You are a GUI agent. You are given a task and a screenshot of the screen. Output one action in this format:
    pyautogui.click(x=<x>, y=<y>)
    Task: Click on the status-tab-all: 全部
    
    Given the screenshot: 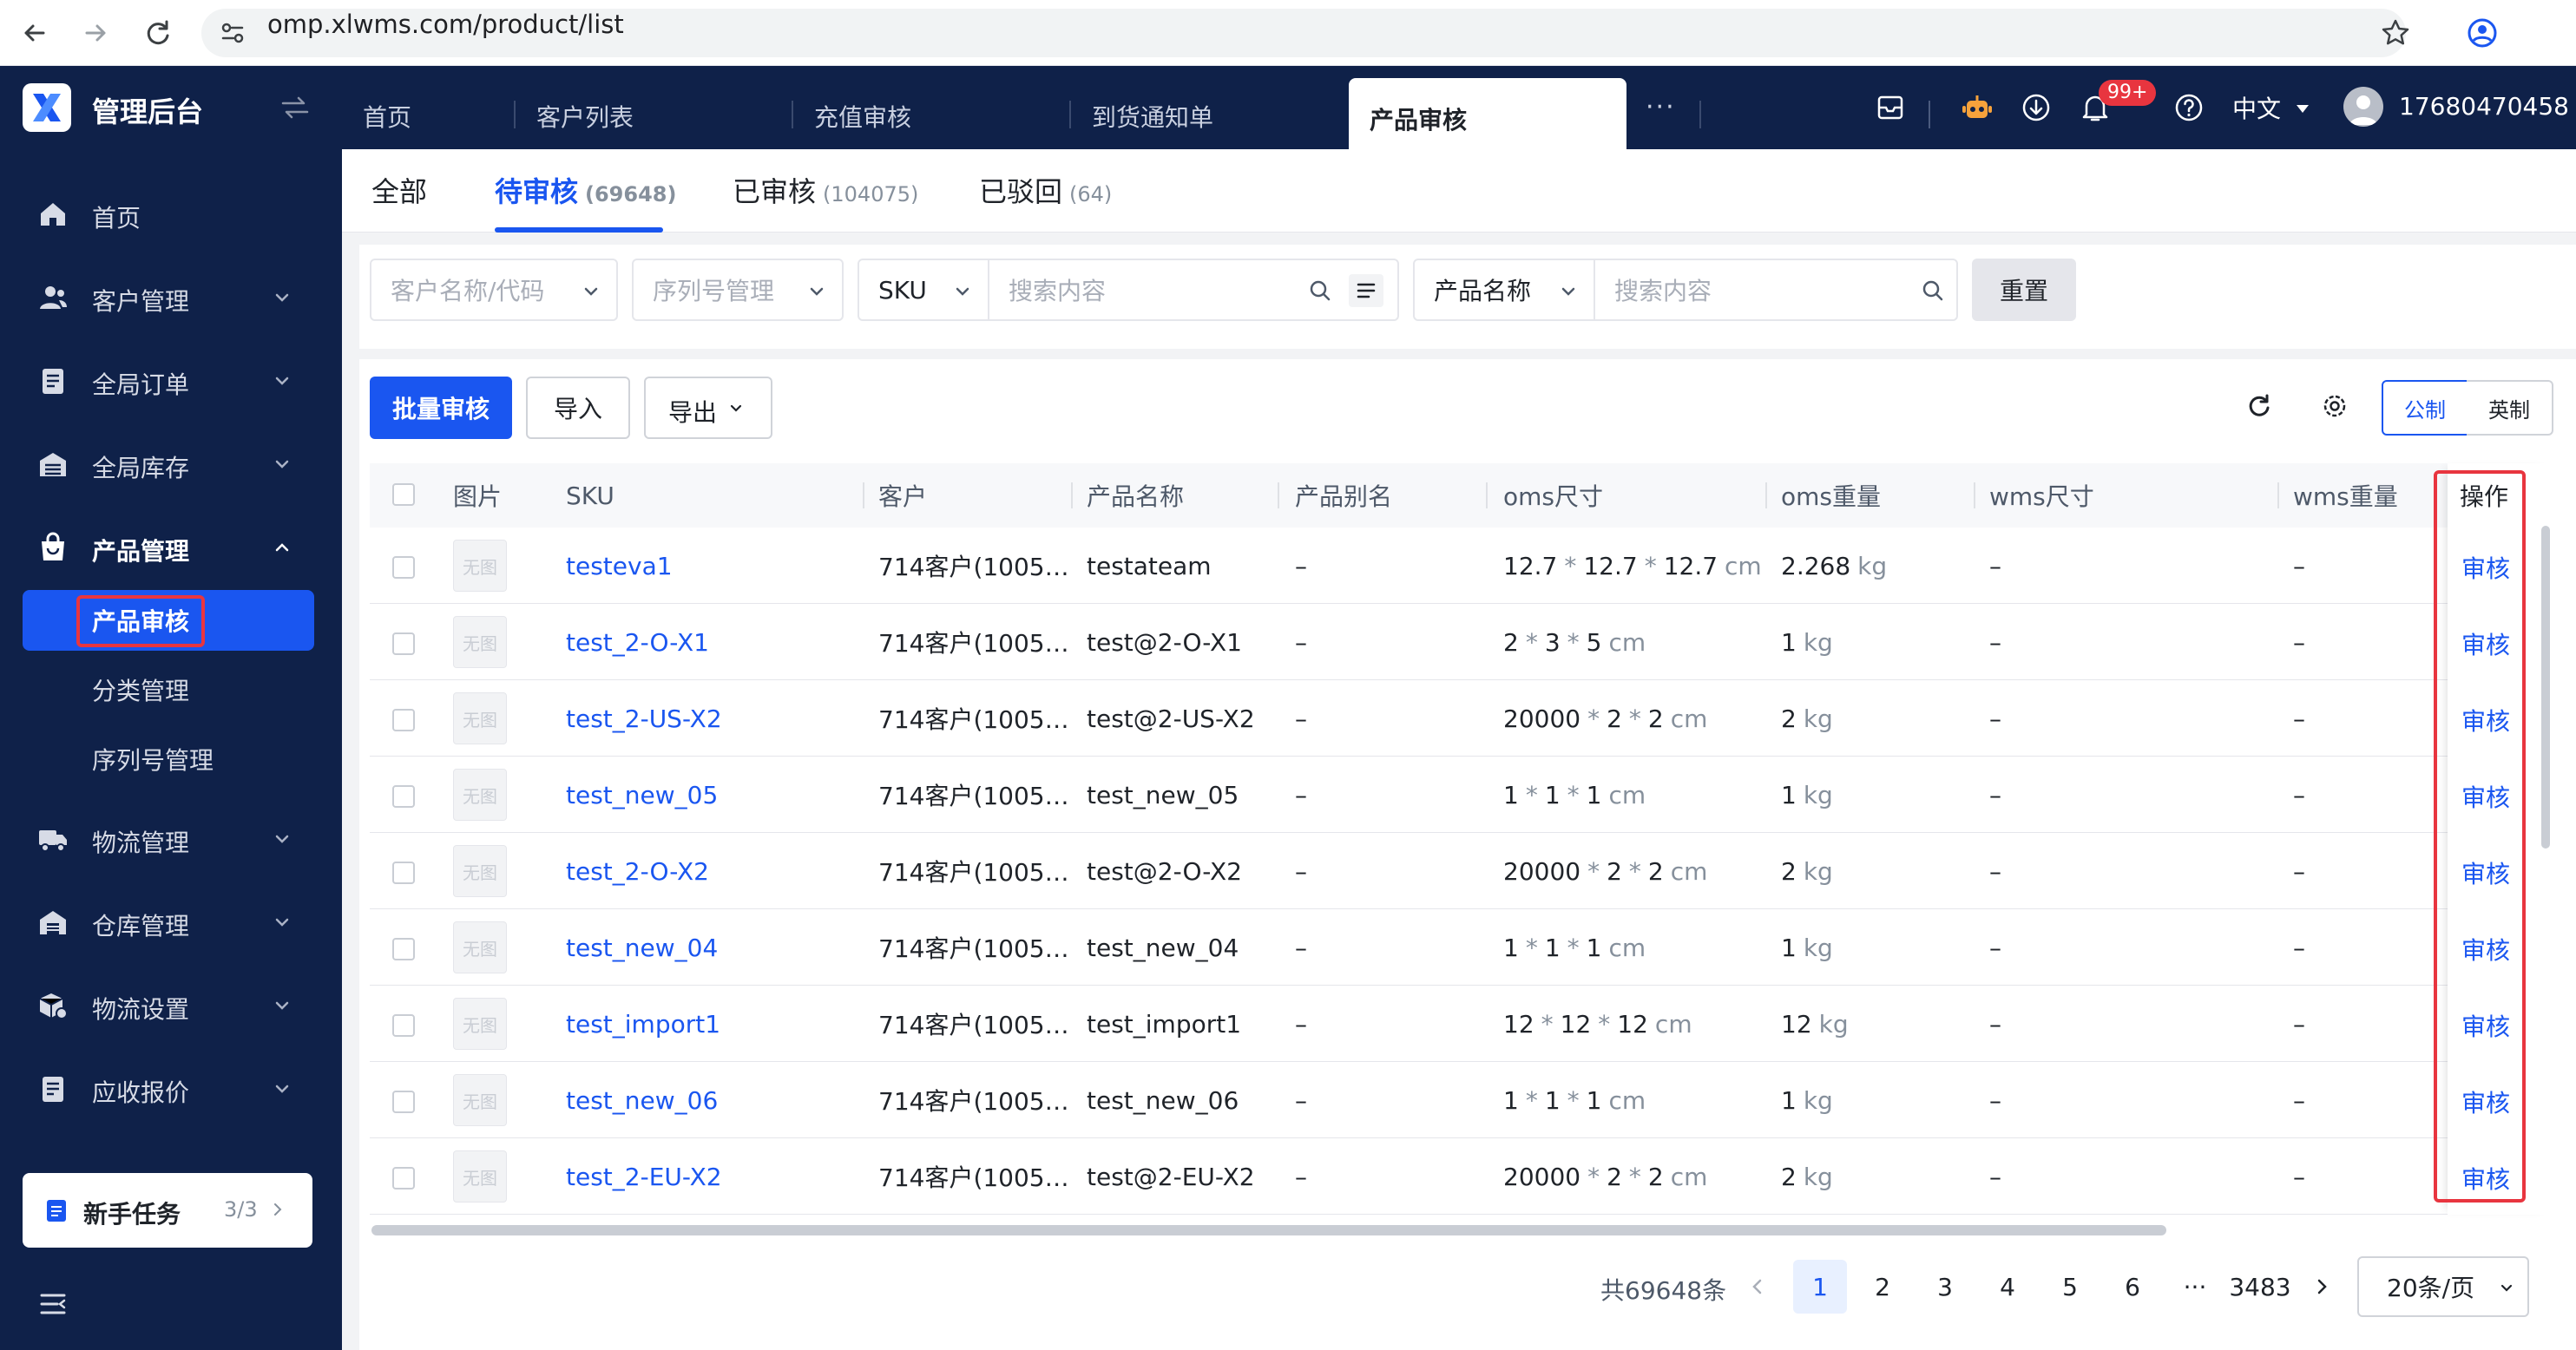 What is the action you would take?
    pyautogui.click(x=399, y=190)
    